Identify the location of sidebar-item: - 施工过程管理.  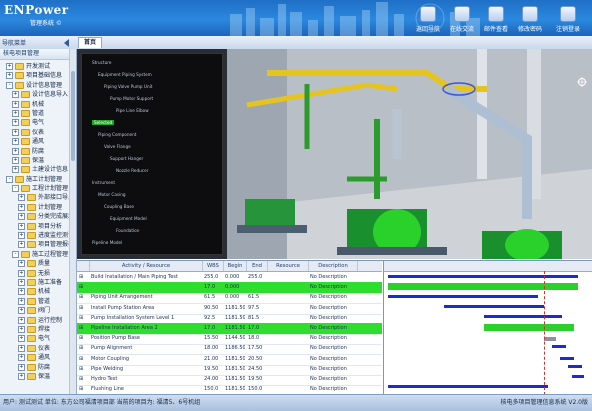
(38, 254).